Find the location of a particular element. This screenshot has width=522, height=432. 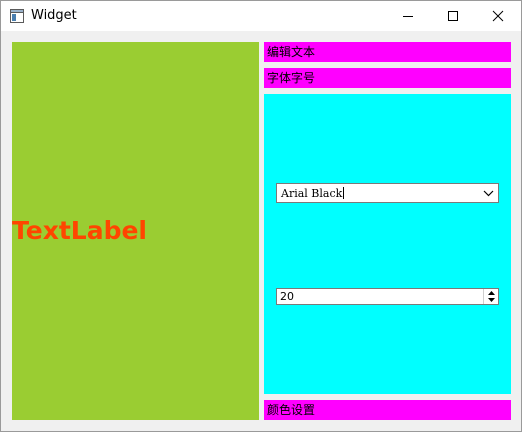

font-size-button: 字体字号 is located at coordinates (387, 78).